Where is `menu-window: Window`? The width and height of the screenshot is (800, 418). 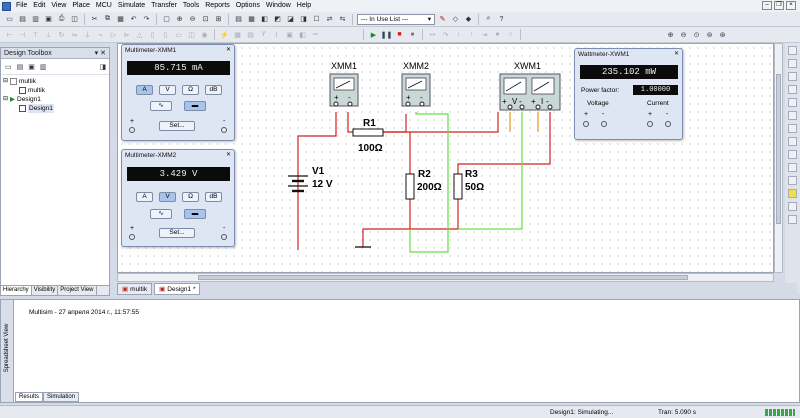
menu-window: Window is located at coordinates (278, 6).